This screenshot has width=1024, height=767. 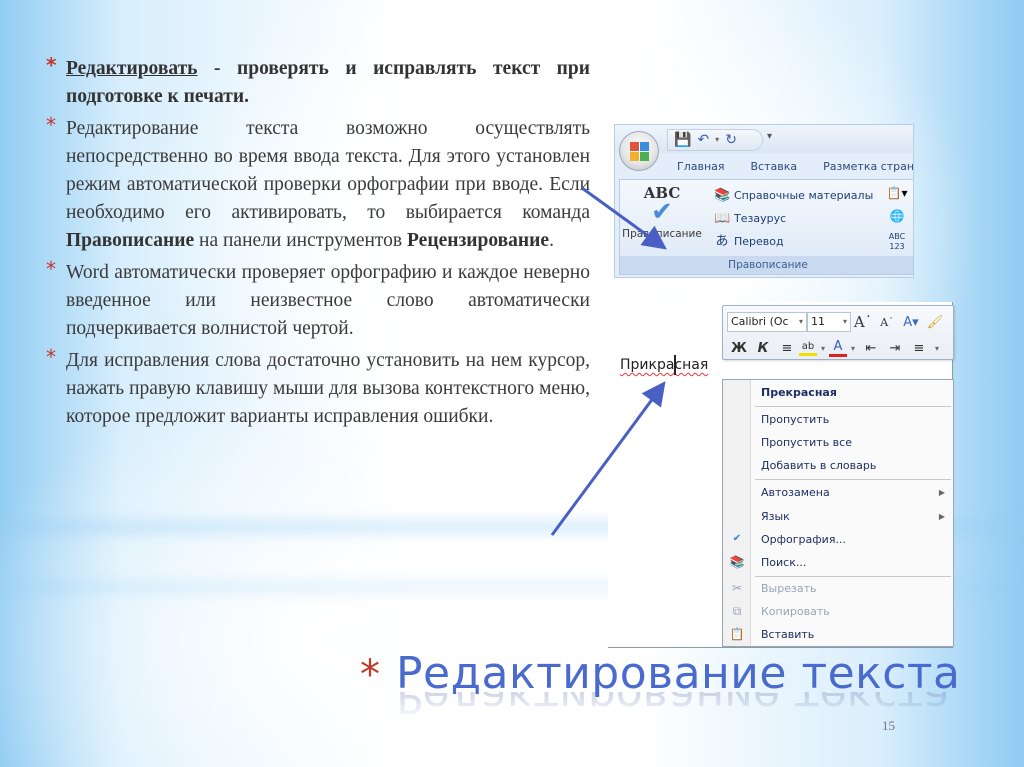 I want to click on thesaurus-button: 📖 Тезаурус, so click(x=793, y=218).